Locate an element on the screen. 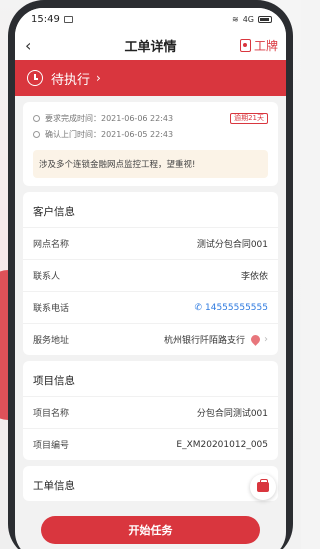 Image resolution: width=320 pixels, height=549 pixels. list-item: 网点名称 测试分包合同001 is located at coordinates (150, 243).